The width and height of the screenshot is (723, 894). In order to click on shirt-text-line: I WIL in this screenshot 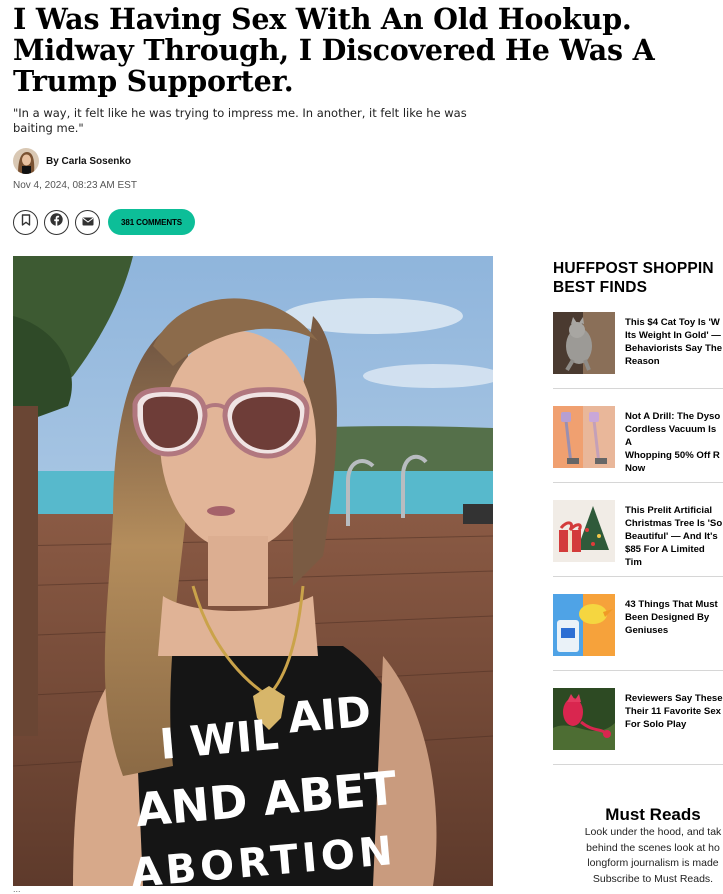, I will do `click(219, 739)`.